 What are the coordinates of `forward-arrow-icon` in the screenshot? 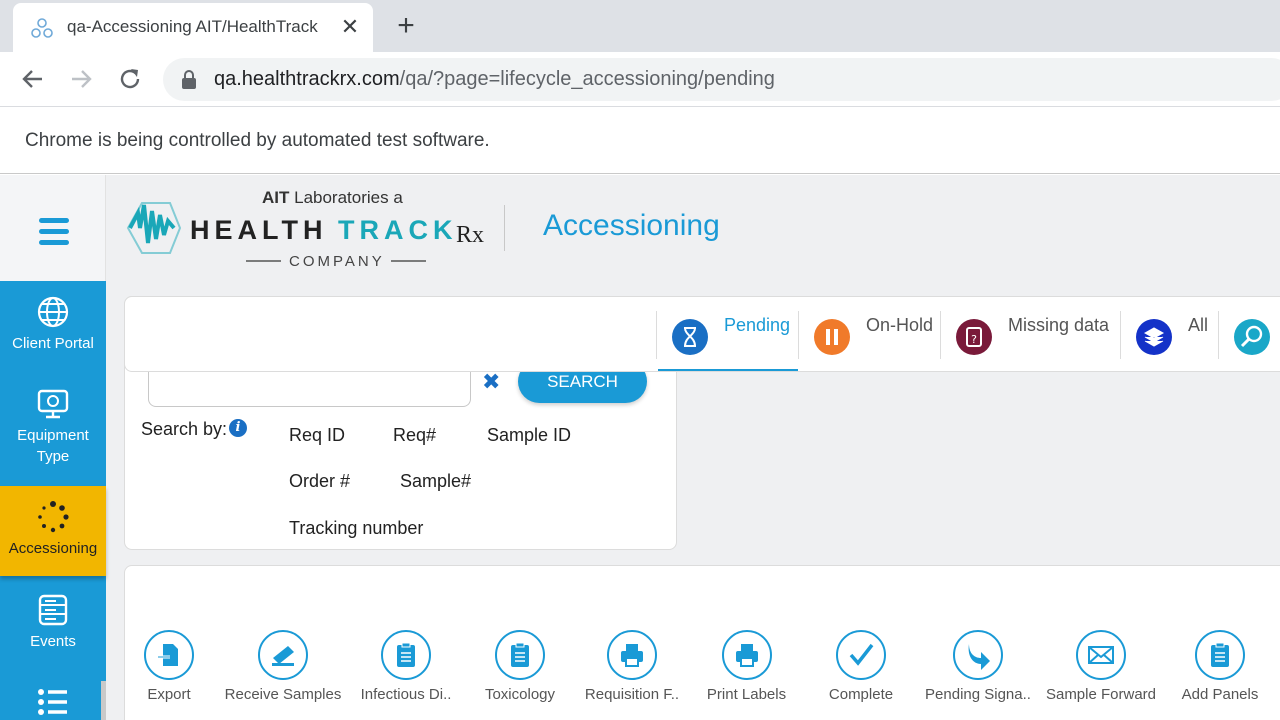 It's located at (81, 79).